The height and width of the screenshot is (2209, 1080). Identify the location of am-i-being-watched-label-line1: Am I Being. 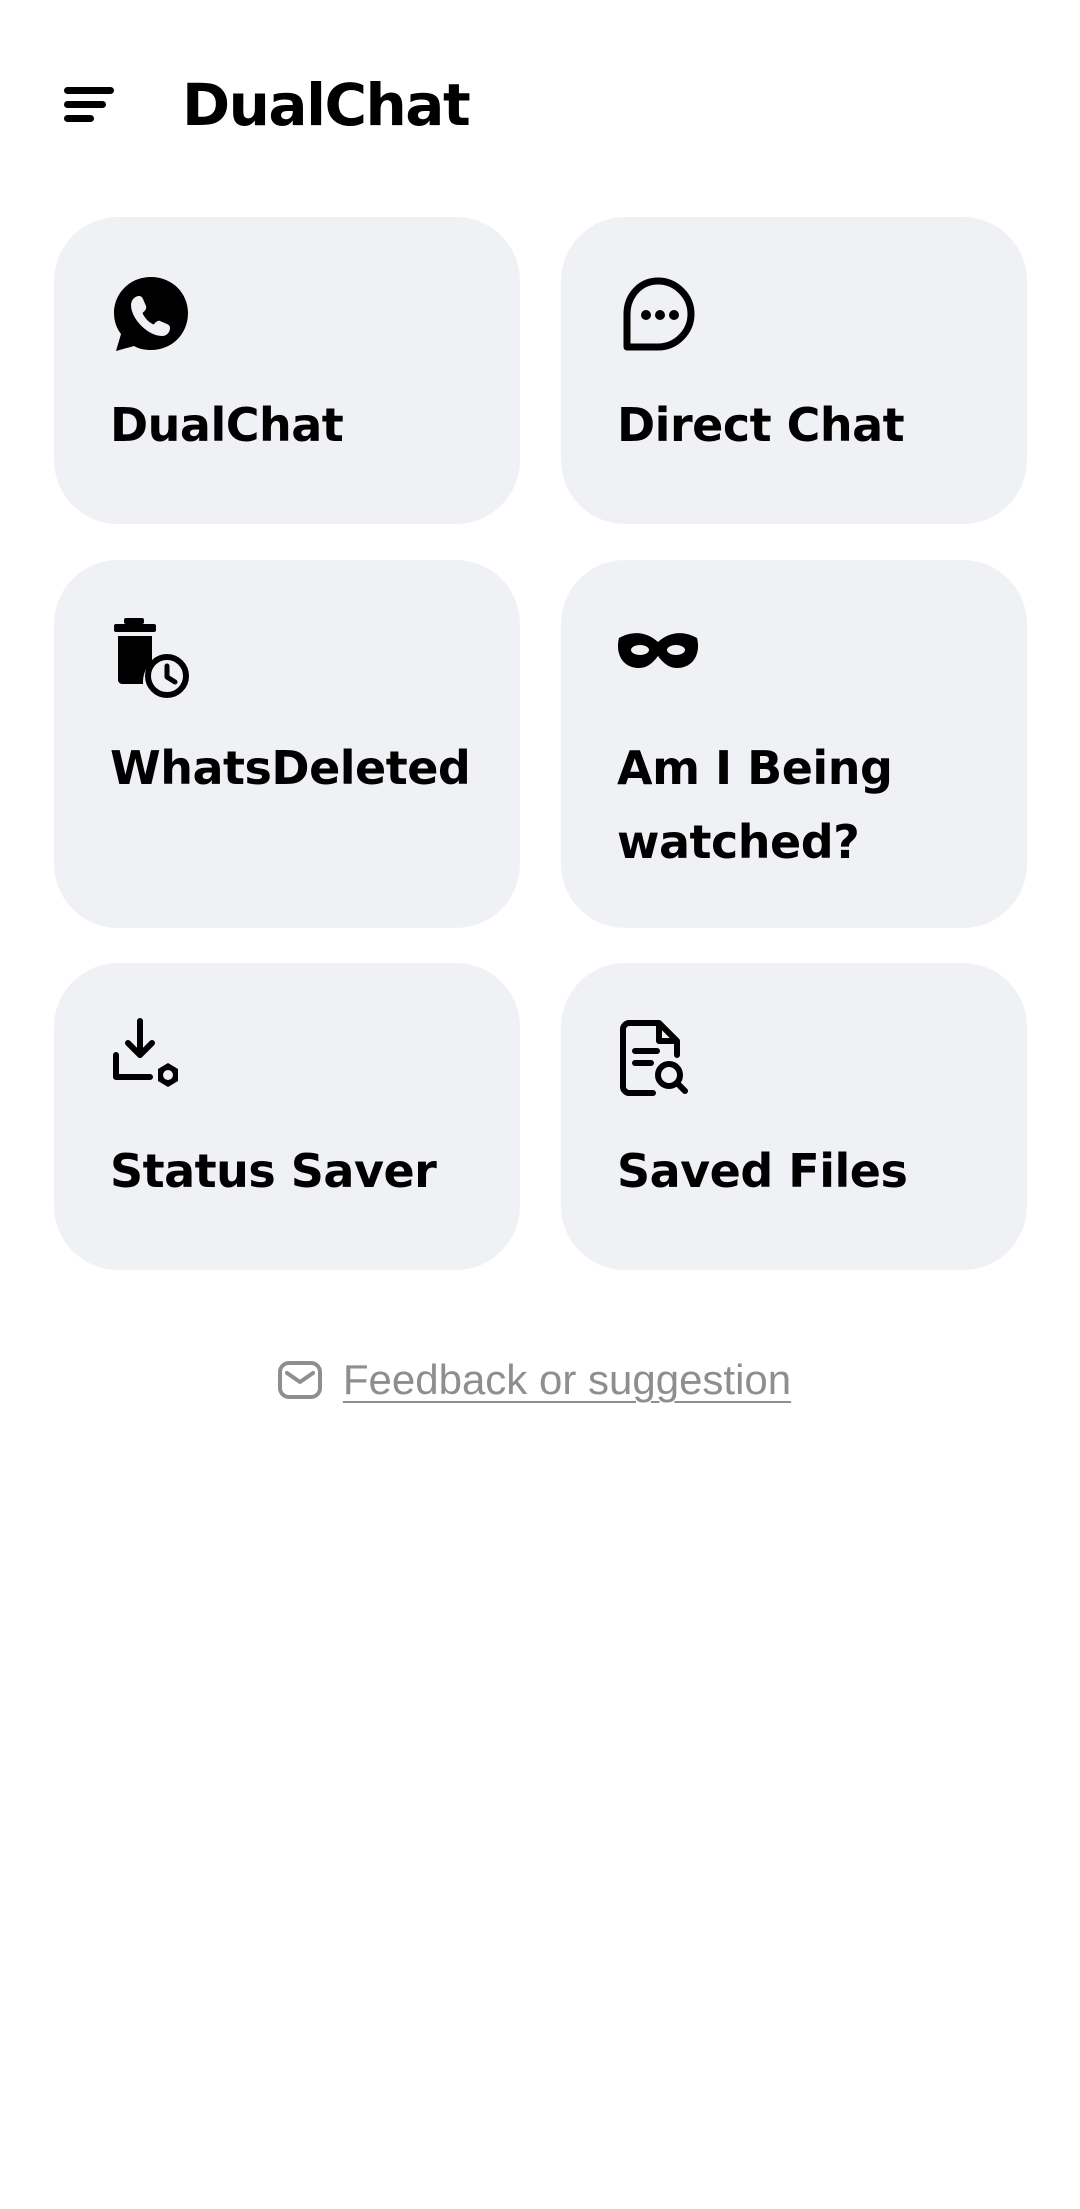
(755, 768).